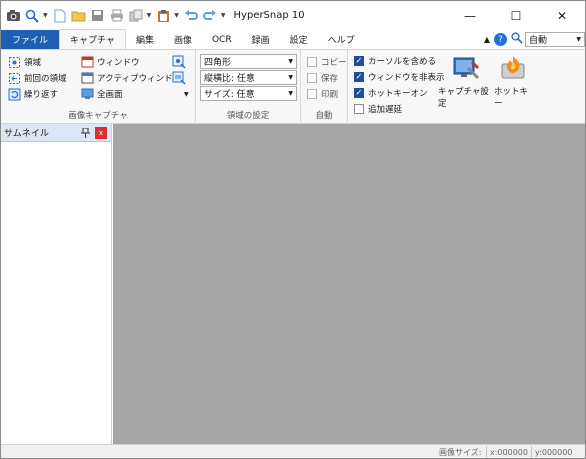 The width and height of the screenshot is (586, 459). Describe the element at coordinates (500, 39) in the screenshot. I see `help-icon: ?` at that location.